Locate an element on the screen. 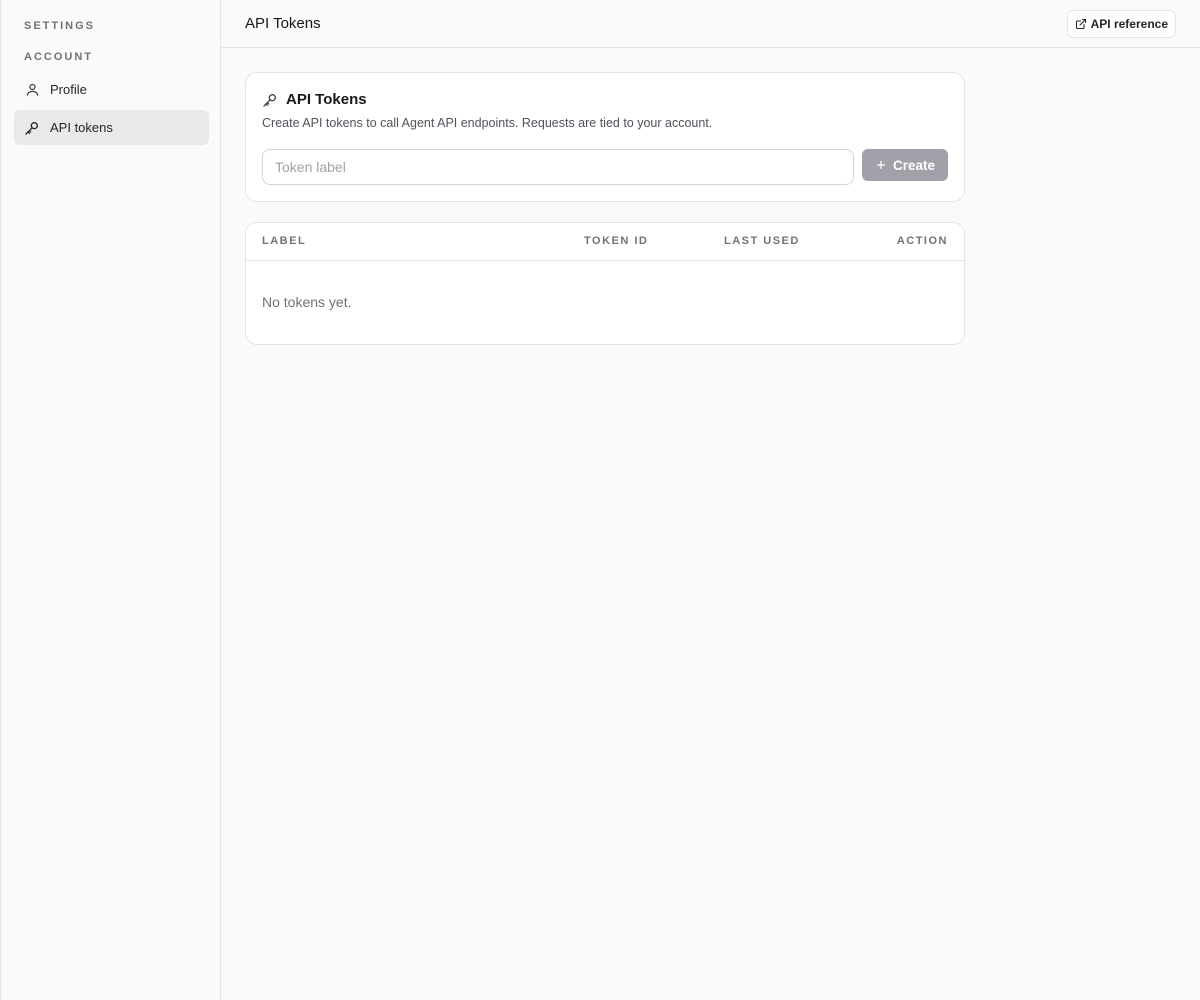 This screenshot has width=1200, height=1000. token-label-input is located at coordinates (558, 167).